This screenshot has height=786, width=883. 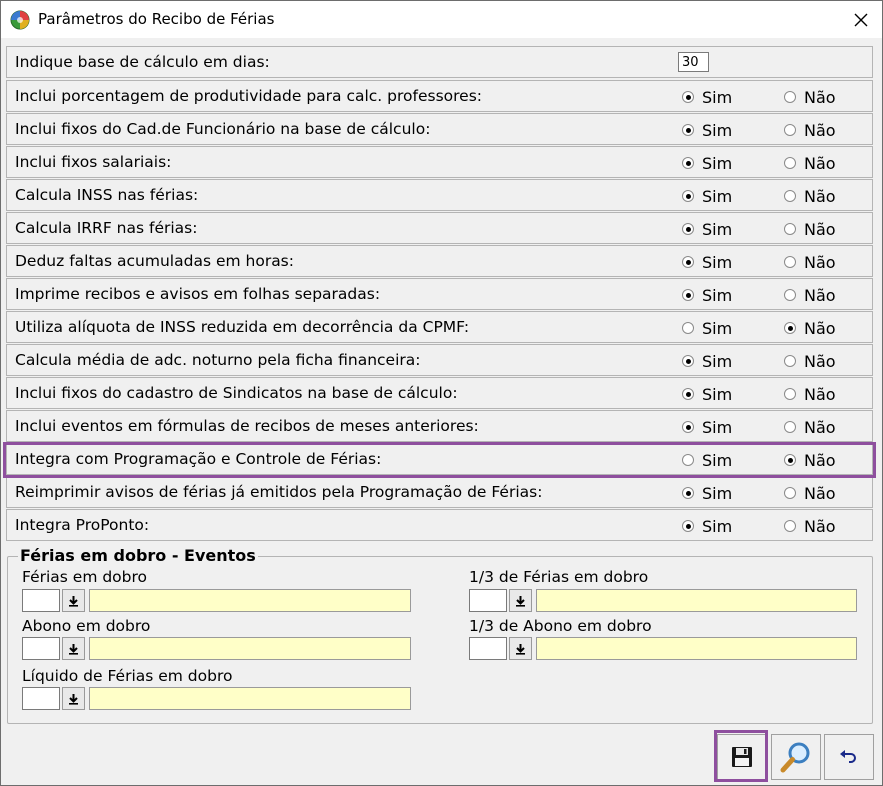 I want to click on abono-dobro-code-input, so click(x=41, y=648).